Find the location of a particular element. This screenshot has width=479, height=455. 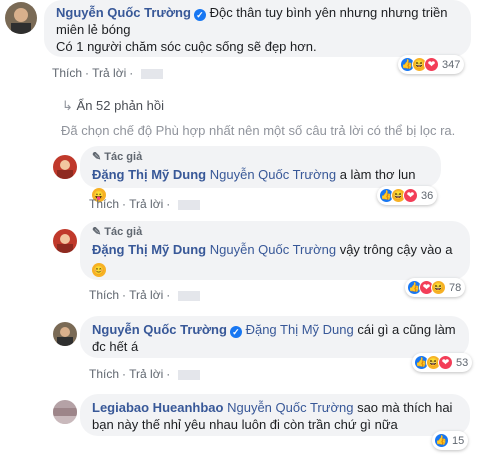

reaction-summary: 👍 😆 ❤ 36 is located at coordinates (407, 195).